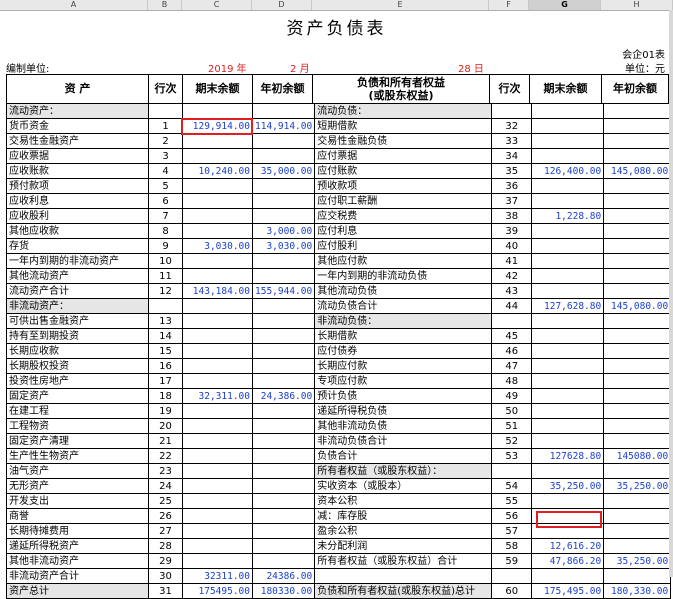  What do you see at coordinates (165, 471) in the screenshot?
I see `cell-b: 23` at bounding box center [165, 471].